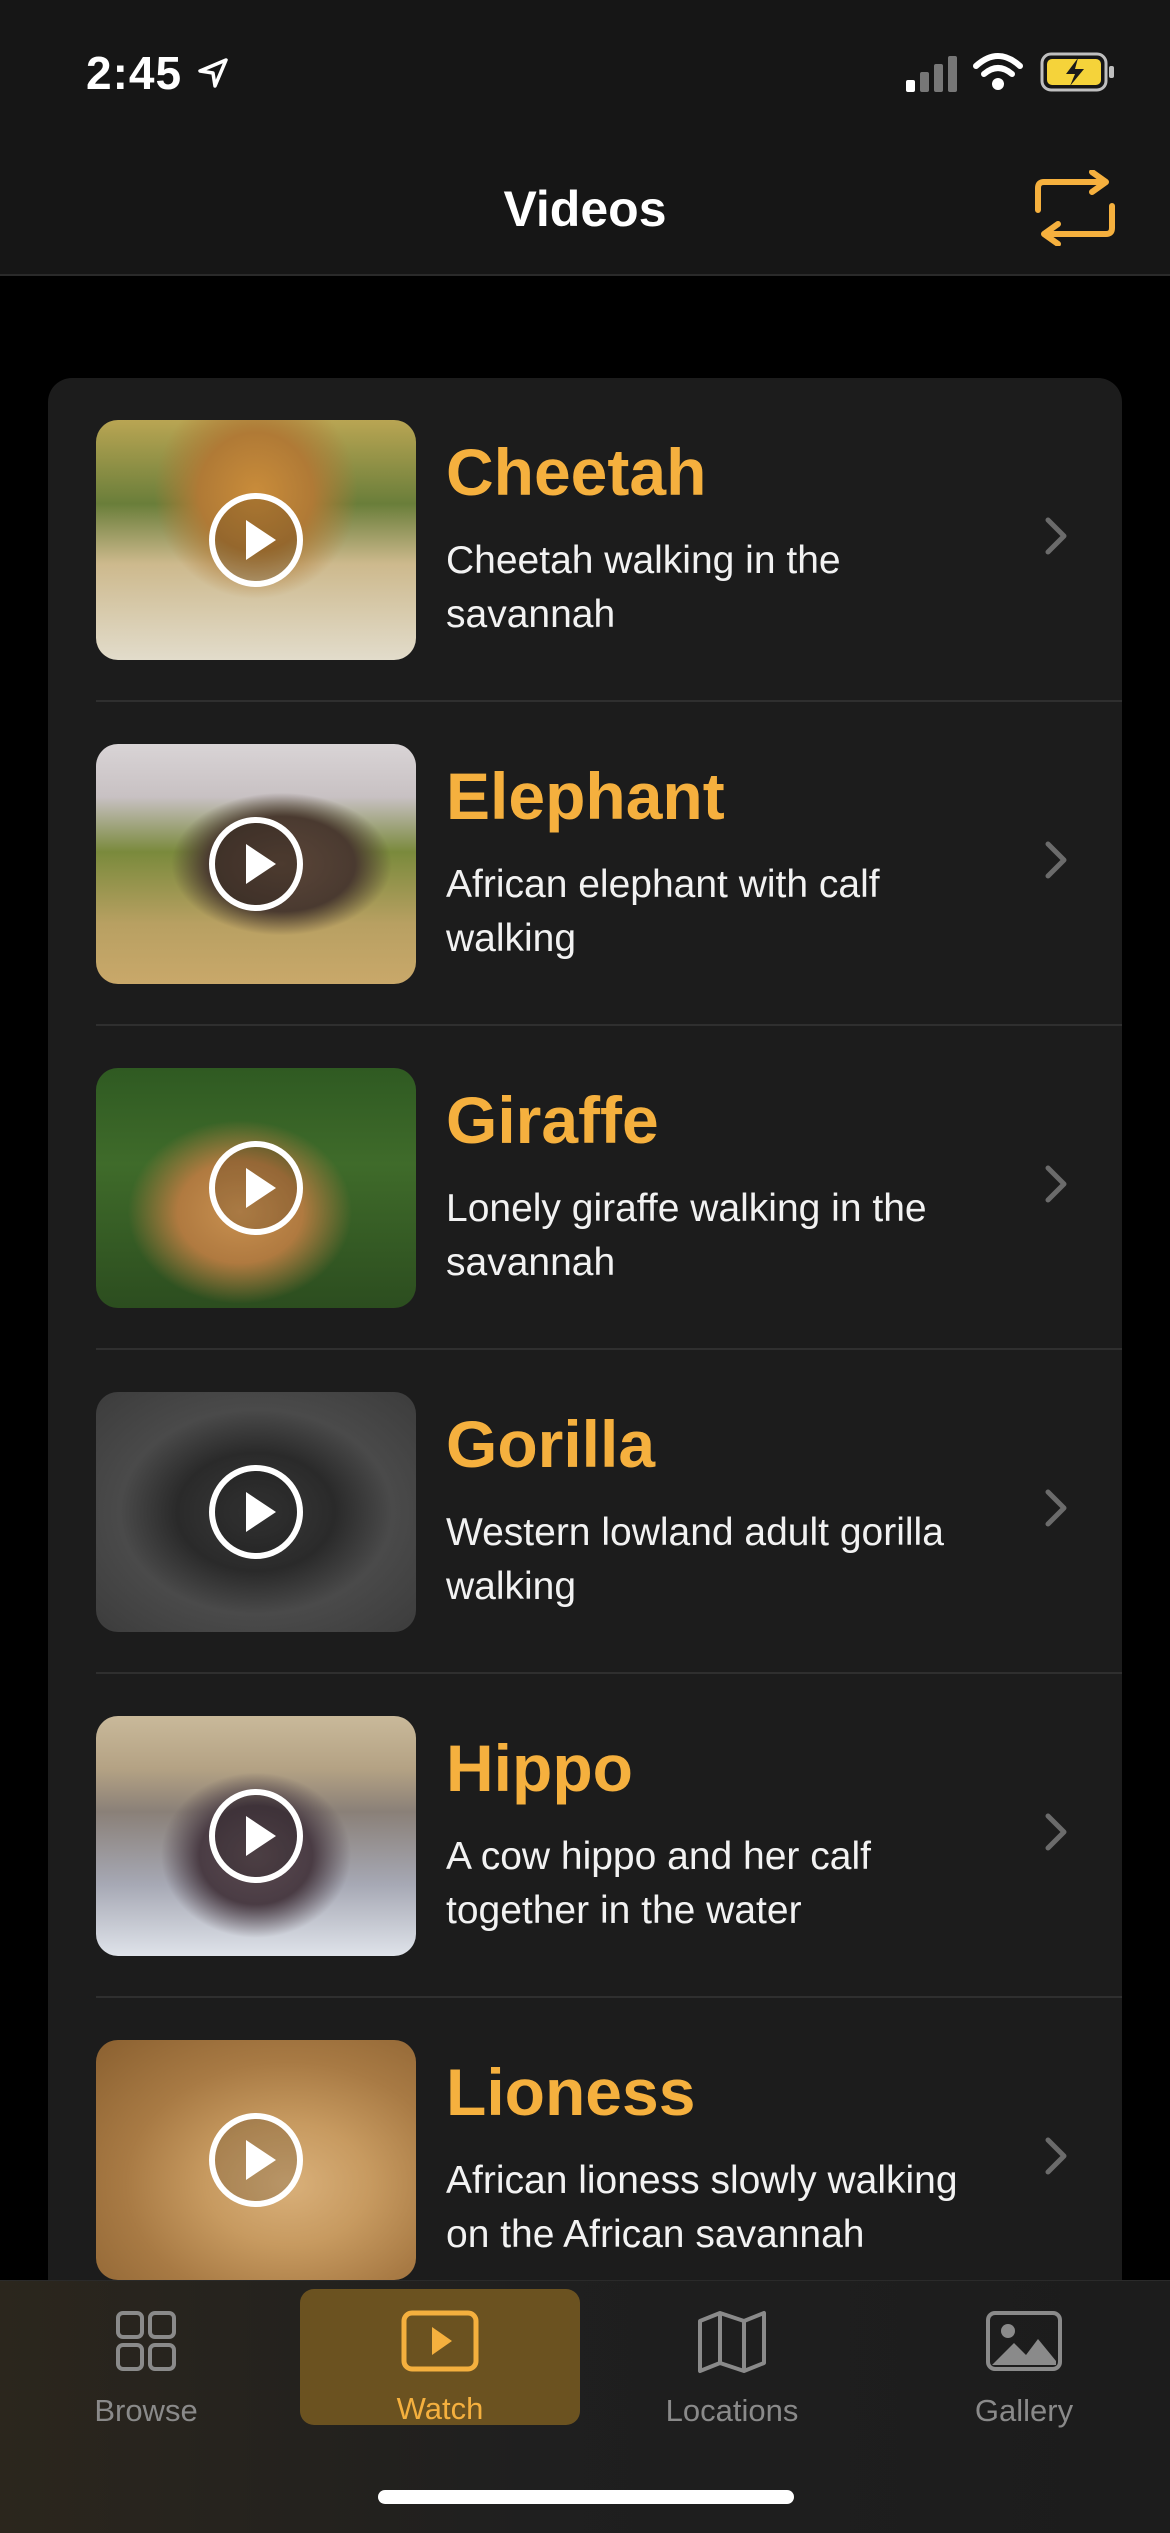  I want to click on home-indicator, so click(586, 2497).